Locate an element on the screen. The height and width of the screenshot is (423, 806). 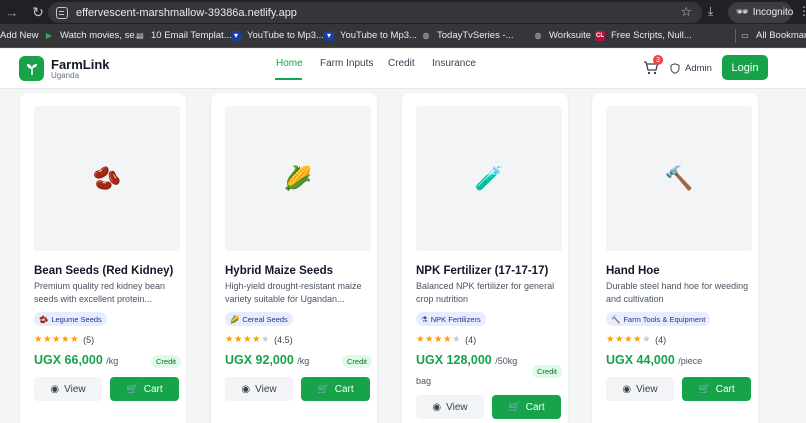
brand-subtitle: Uganda is located at coordinates (65, 75).